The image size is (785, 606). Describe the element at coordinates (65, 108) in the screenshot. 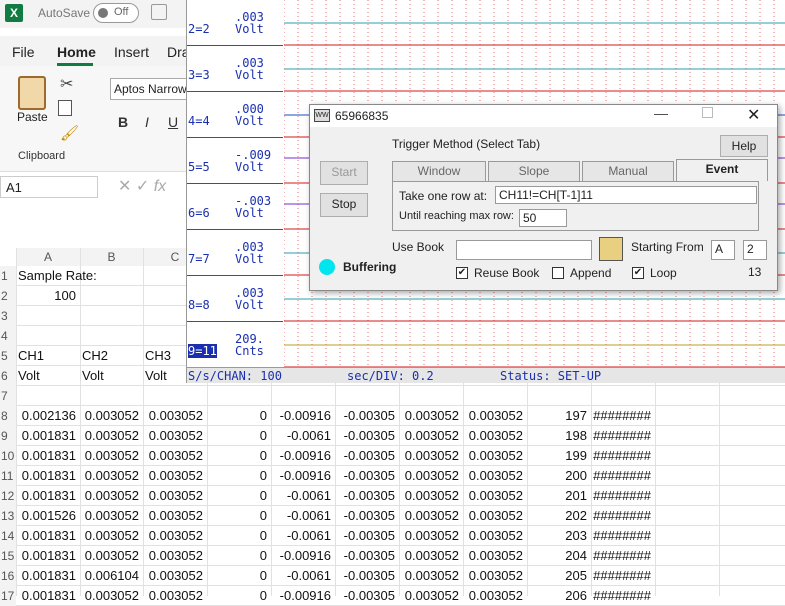

I see `copy-icon` at that location.